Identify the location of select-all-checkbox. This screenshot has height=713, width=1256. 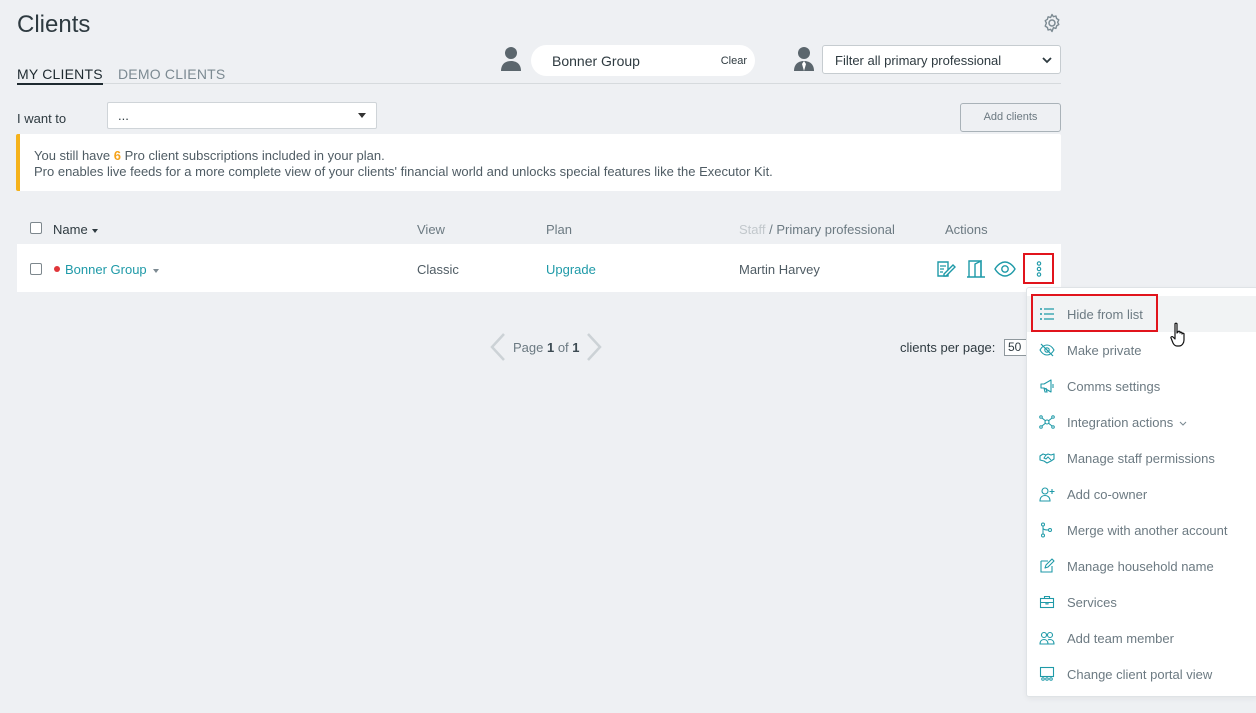
(36, 228).